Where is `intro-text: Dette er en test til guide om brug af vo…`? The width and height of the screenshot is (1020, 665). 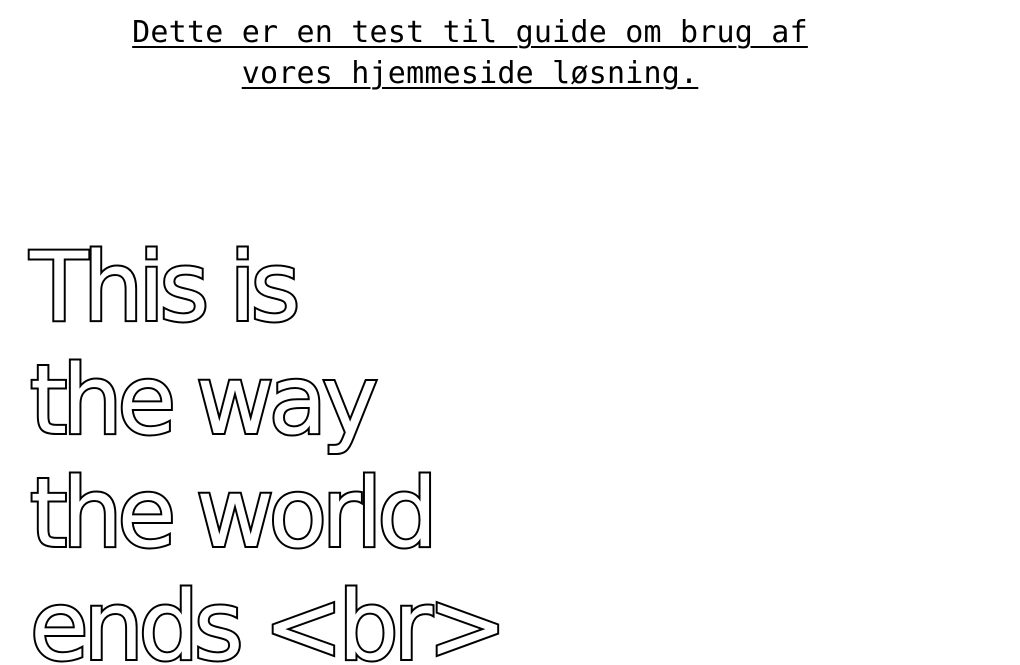
intro-text: Dette er en test til guide om brug af vo… is located at coordinates (470, 53).